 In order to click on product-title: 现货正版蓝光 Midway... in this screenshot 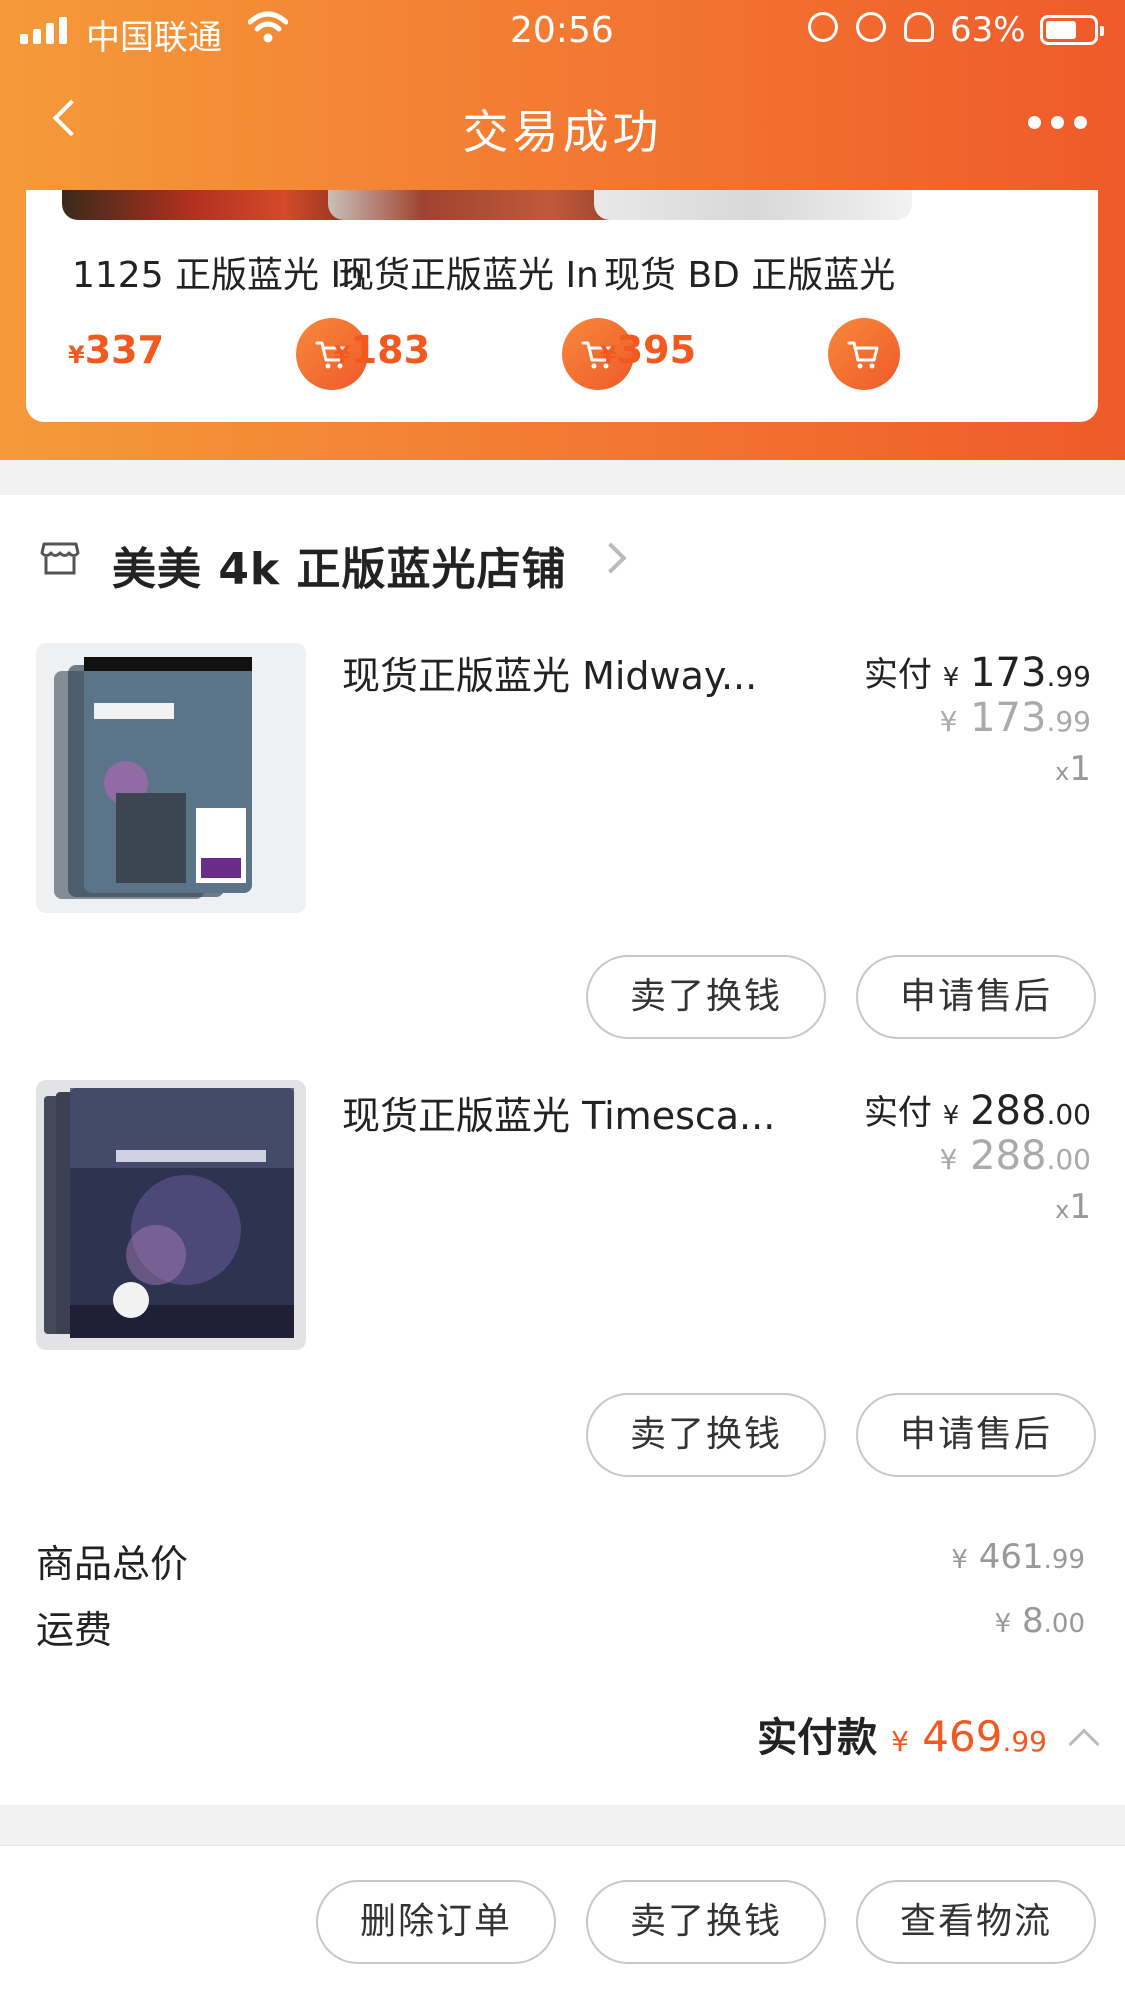, I will do `click(549, 672)`.